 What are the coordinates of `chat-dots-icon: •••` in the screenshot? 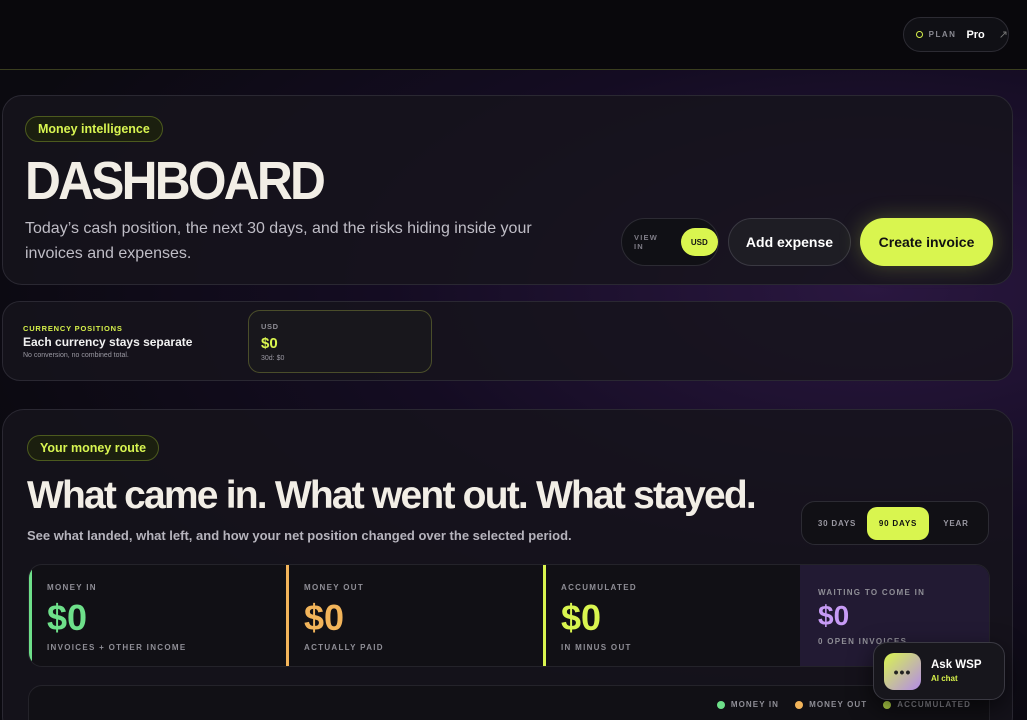 It's located at (902, 671).